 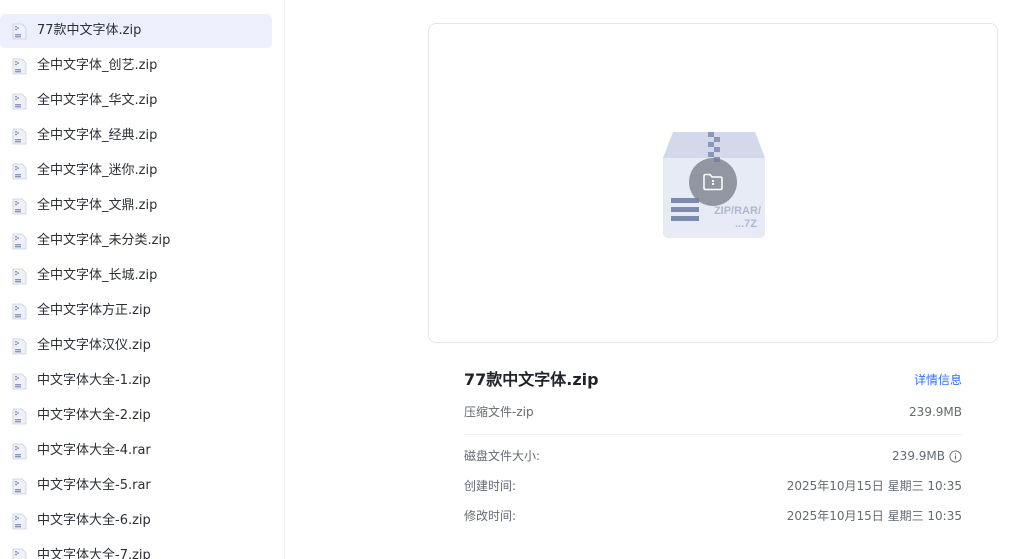 I want to click on file-list-item: 全中文字体_长城.zip, so click(x=136, y=276).